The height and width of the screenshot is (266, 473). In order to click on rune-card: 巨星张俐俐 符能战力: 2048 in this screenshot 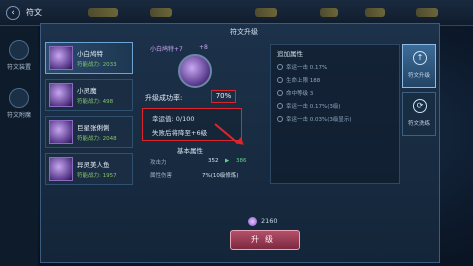, I will do `click(89, 132)`.